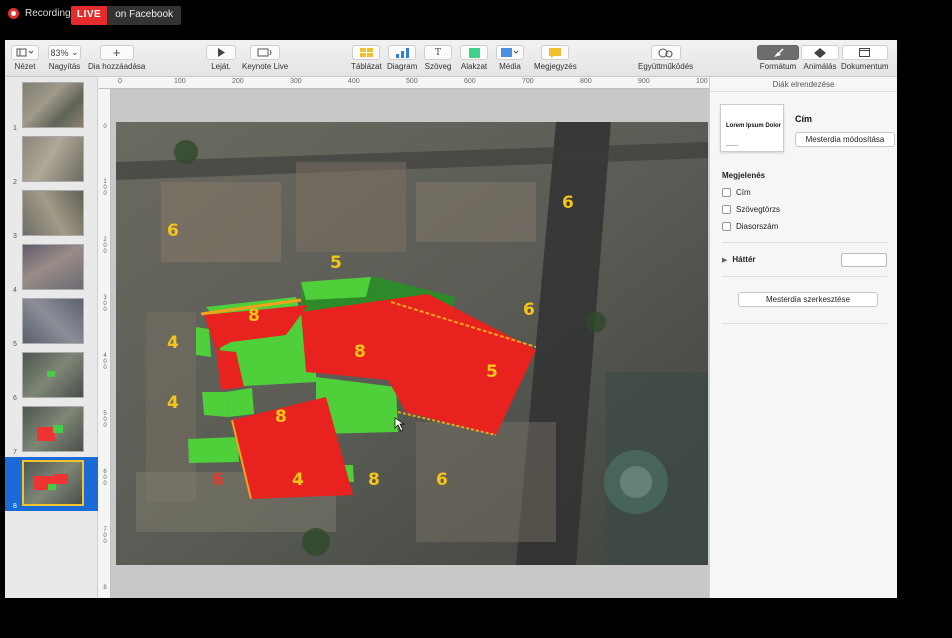 The image size is (952, 638). I want to click on background-label: Háttér, so click(744, 259).